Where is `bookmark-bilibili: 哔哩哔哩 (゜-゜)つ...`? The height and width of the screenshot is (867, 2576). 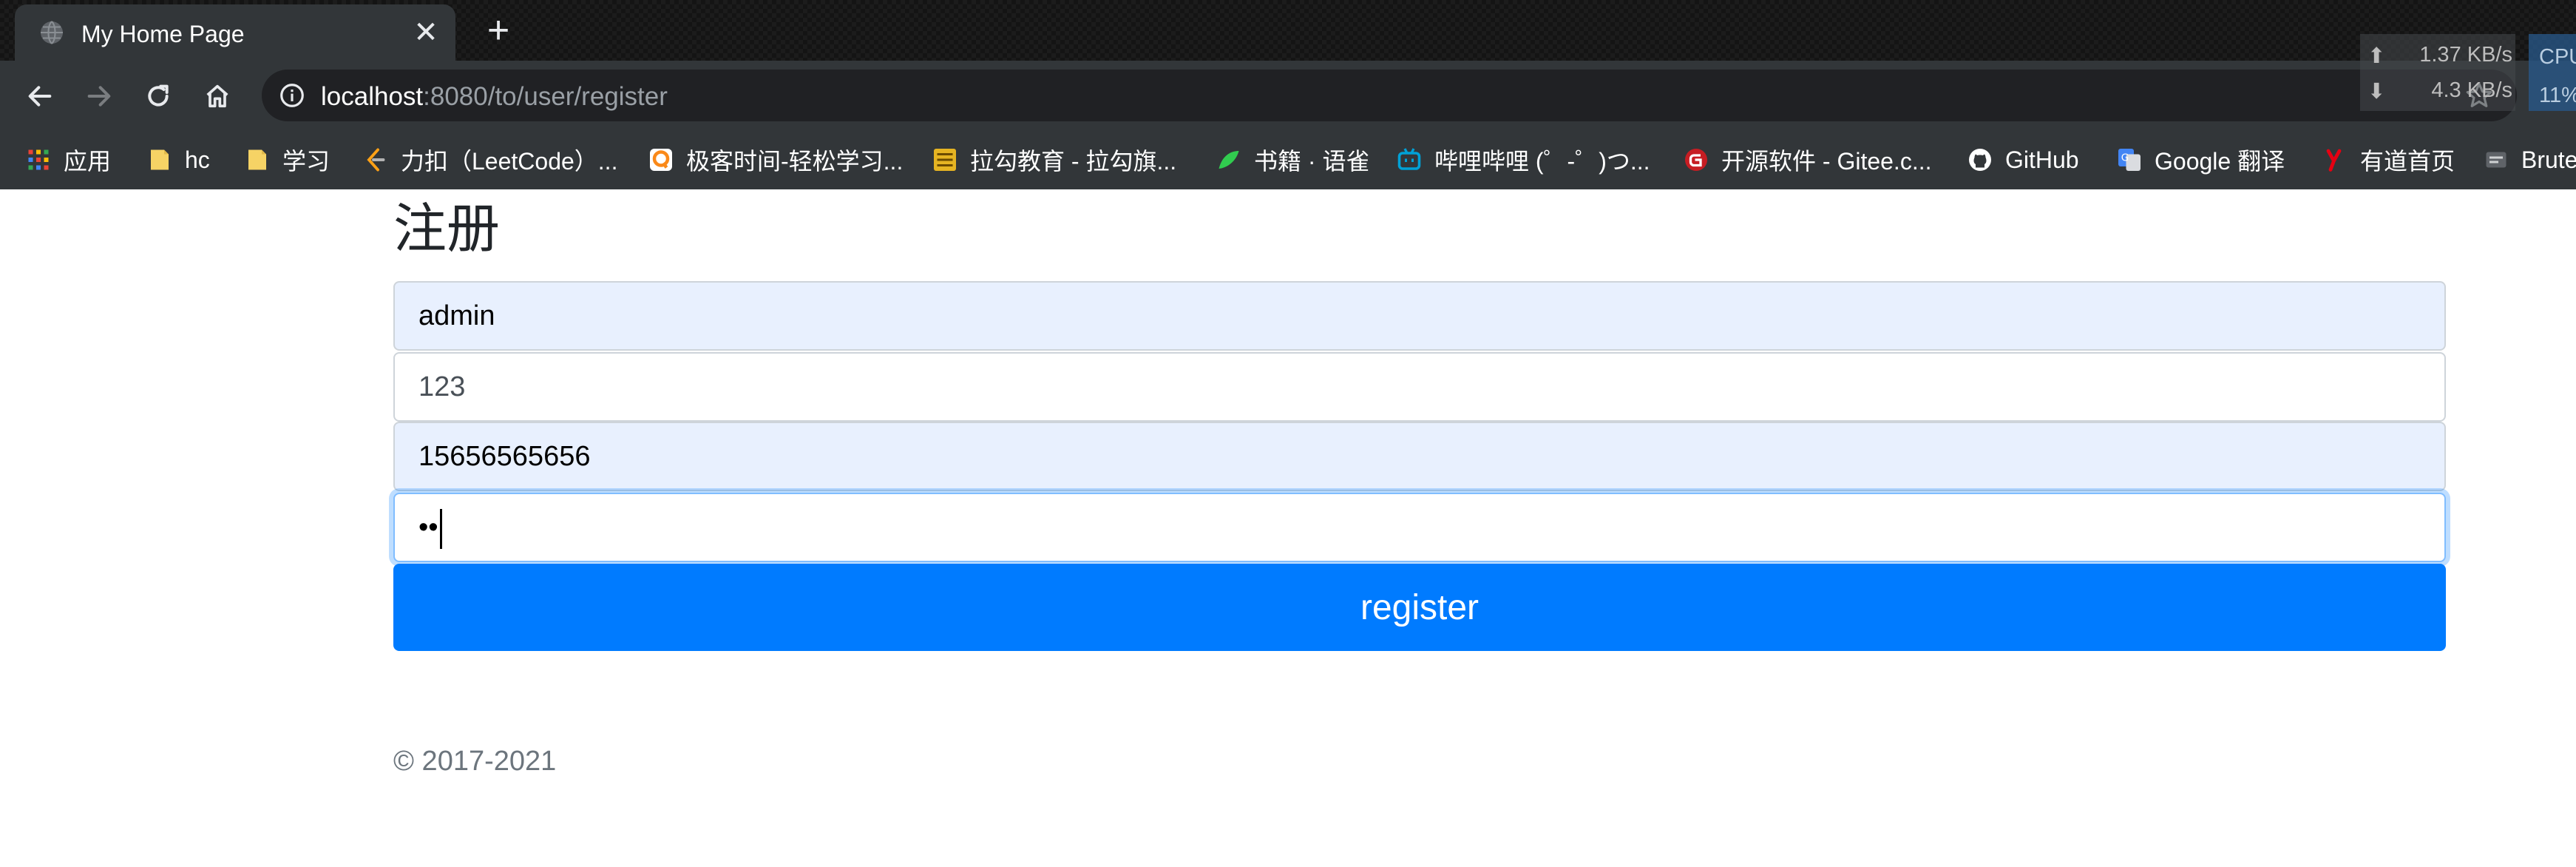
bookmark-bilibili: 哔哩哔哩 (゜-゜)つ... is located at coordinates (1523, 160).